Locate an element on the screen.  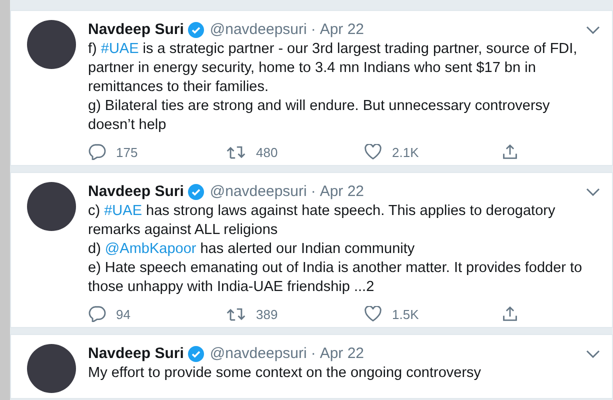
tweet-text: f) #UAE is a strategic partner - our 3rd largest trading partner, source of FDI, partner in energy security, home to 3.4 mn Indians who sent $17 bn in remittances to their families. is located at coordinates (333, 68).